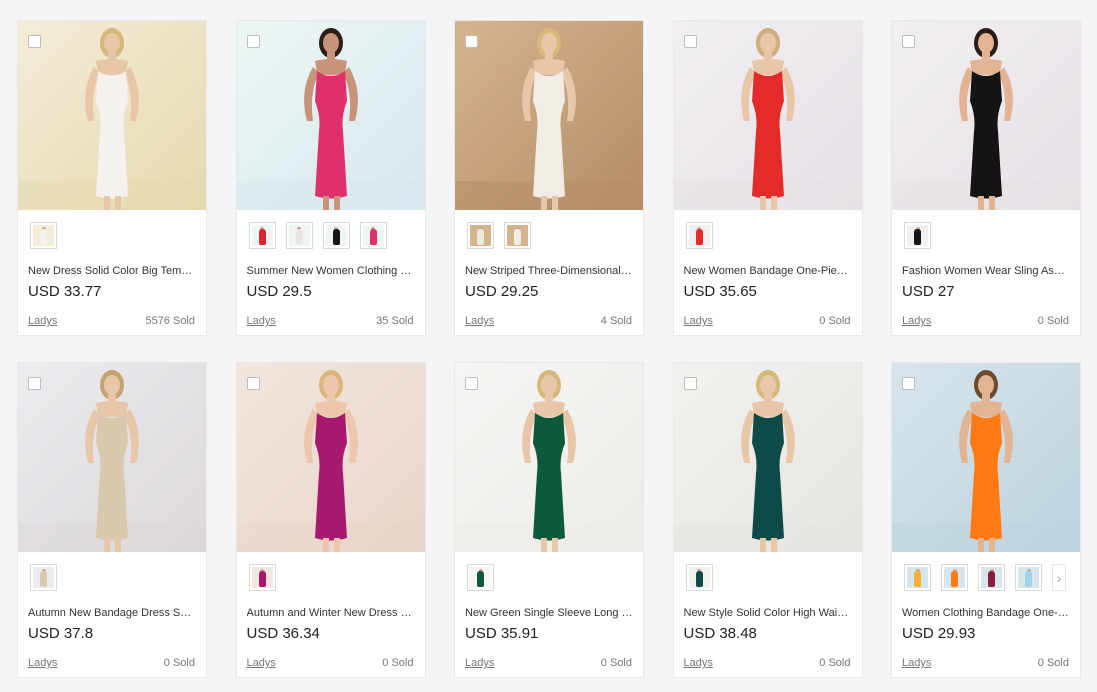  I want to click on sold-count: 35 Sold, so click(395, 321).